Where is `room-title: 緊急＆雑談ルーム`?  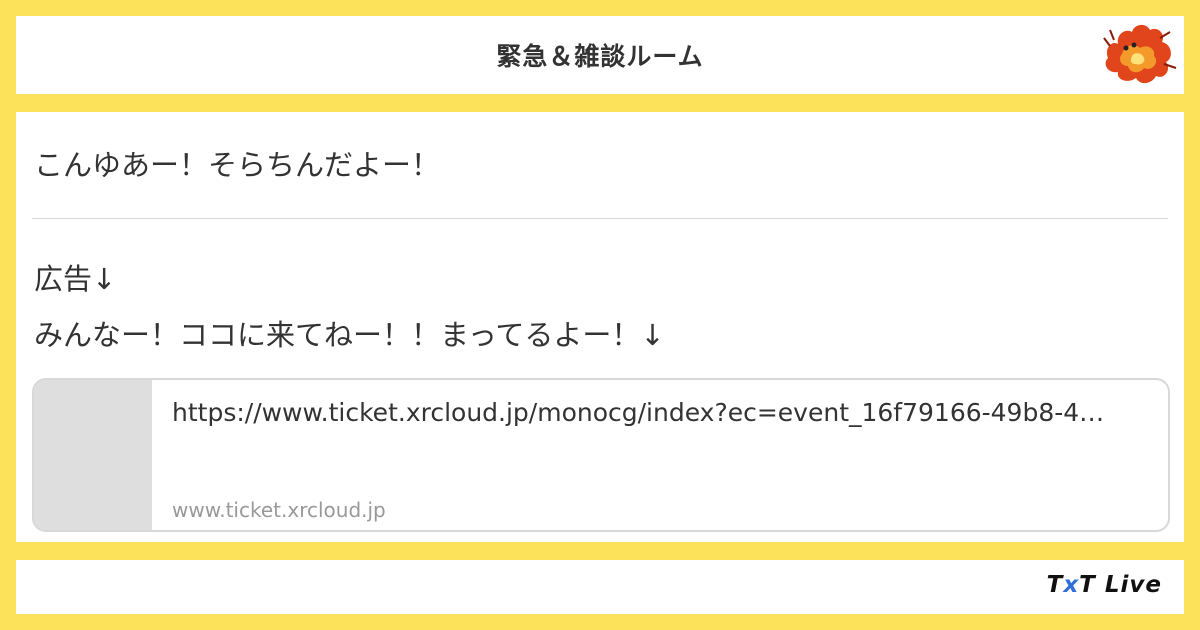 room-title: 緊急＆雑談ルーム is located at coordinates (600, 56).